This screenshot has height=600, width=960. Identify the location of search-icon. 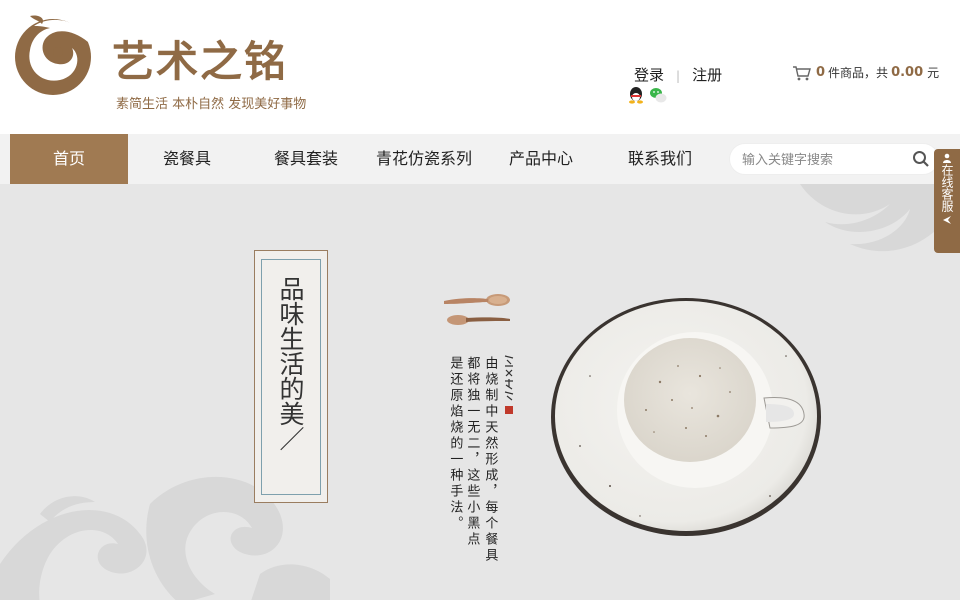
(921, 159).